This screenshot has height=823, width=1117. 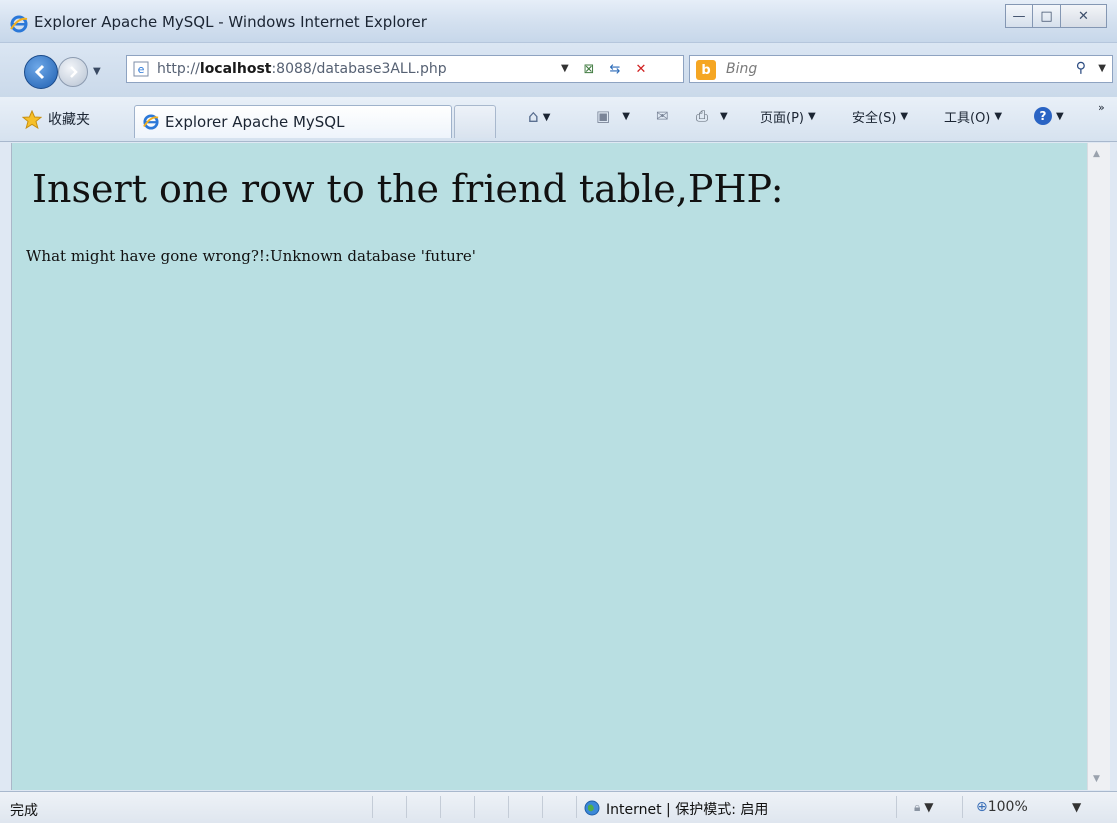 What do you see at coordinates (151, 122) in the screenshot?
I see `ie-tab-icon` at bounding box center [151, 122].